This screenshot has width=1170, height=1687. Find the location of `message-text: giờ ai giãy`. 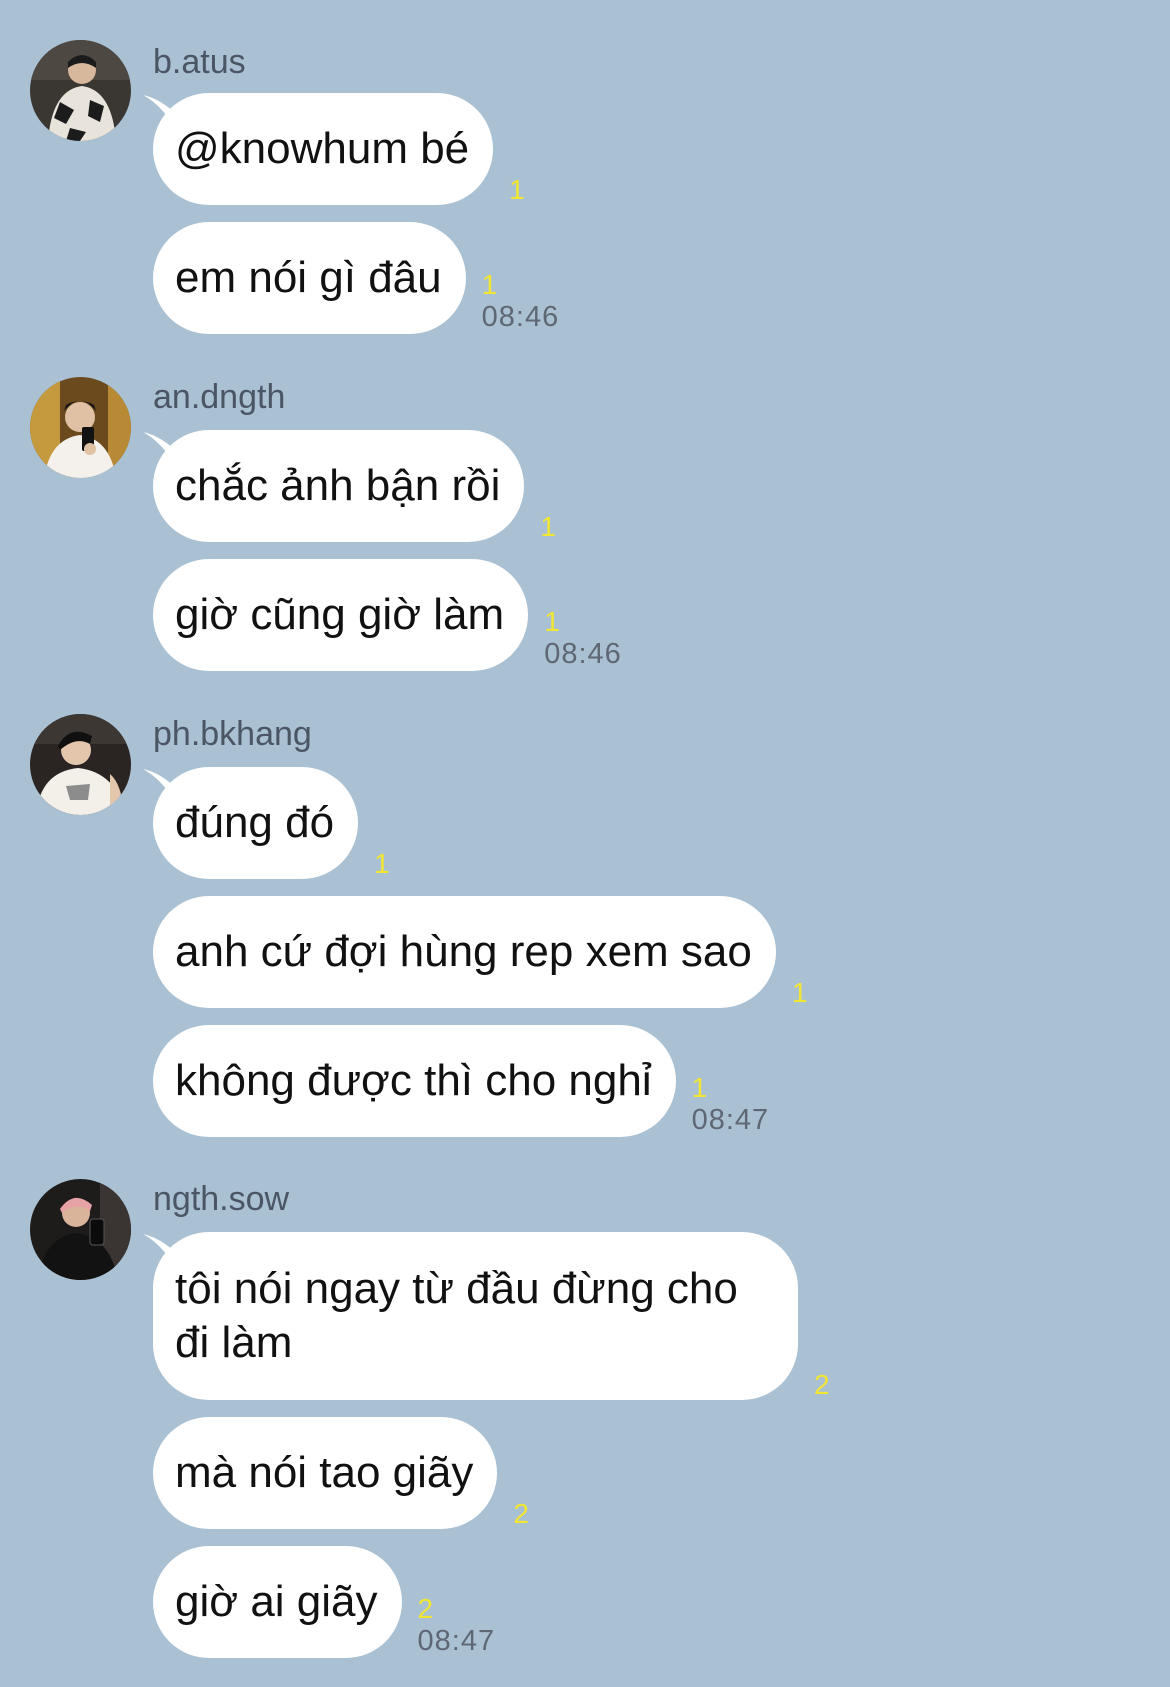

message-text: giờ ai giãy is located at coordinates (276, 1601).